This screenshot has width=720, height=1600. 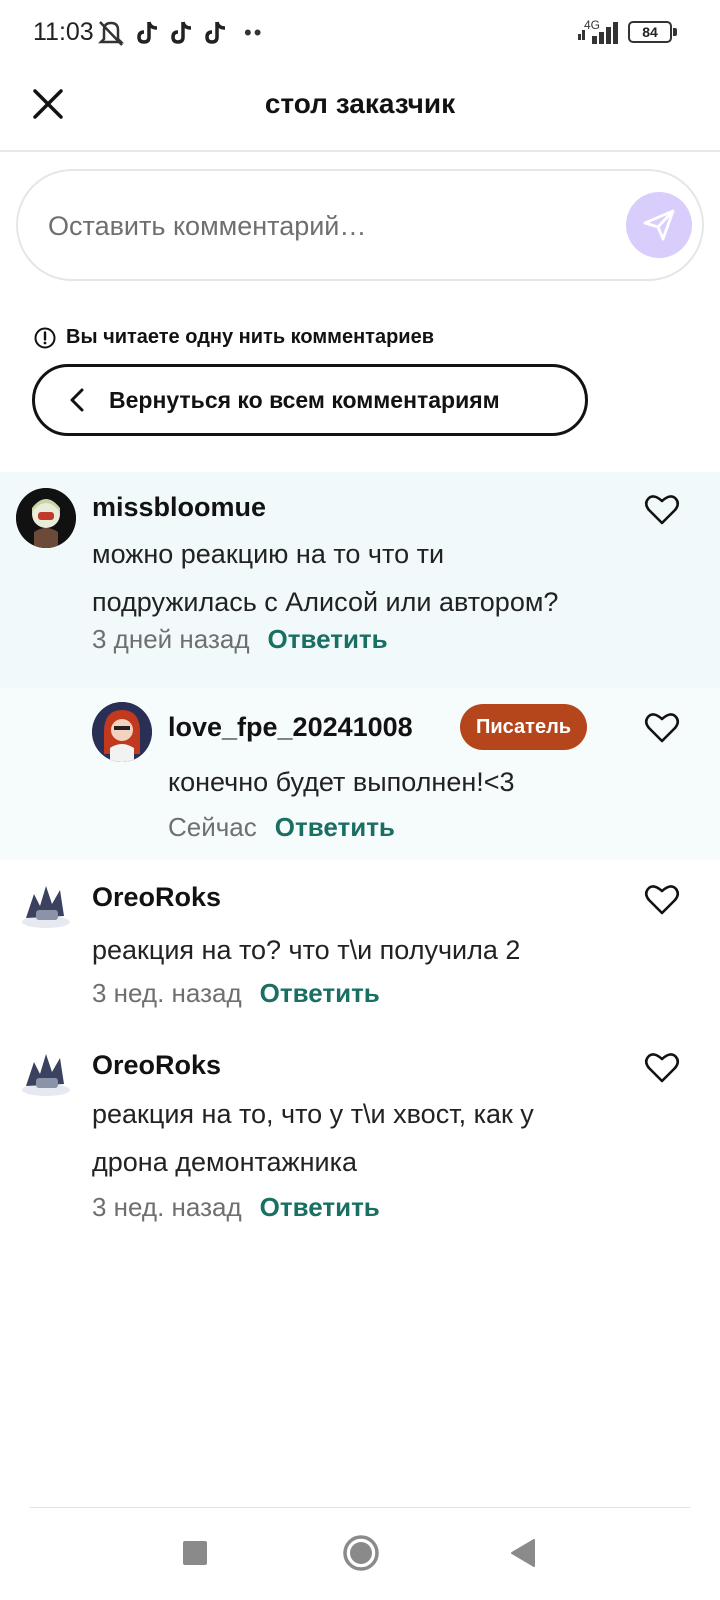 I want to click on comment-text-line: реакция на то? что т\и получила 2, so click(x=306, y=950).